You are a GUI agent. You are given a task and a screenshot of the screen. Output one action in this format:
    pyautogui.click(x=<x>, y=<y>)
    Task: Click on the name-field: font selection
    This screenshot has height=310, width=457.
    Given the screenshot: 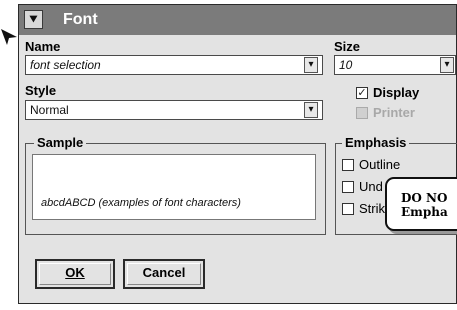 What is the action you would take?
    pyautogui.click(x=174, y=65)
    